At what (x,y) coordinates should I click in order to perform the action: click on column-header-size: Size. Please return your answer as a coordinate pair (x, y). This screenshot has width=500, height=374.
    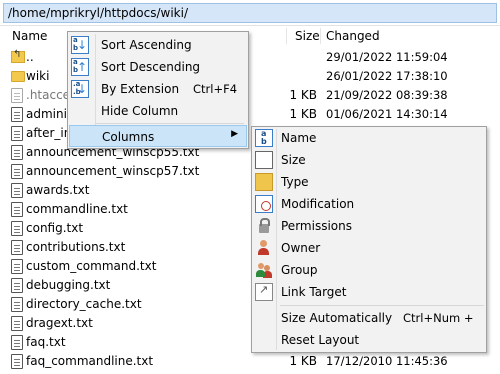
    Looking at the image, I should click on (307, 36).